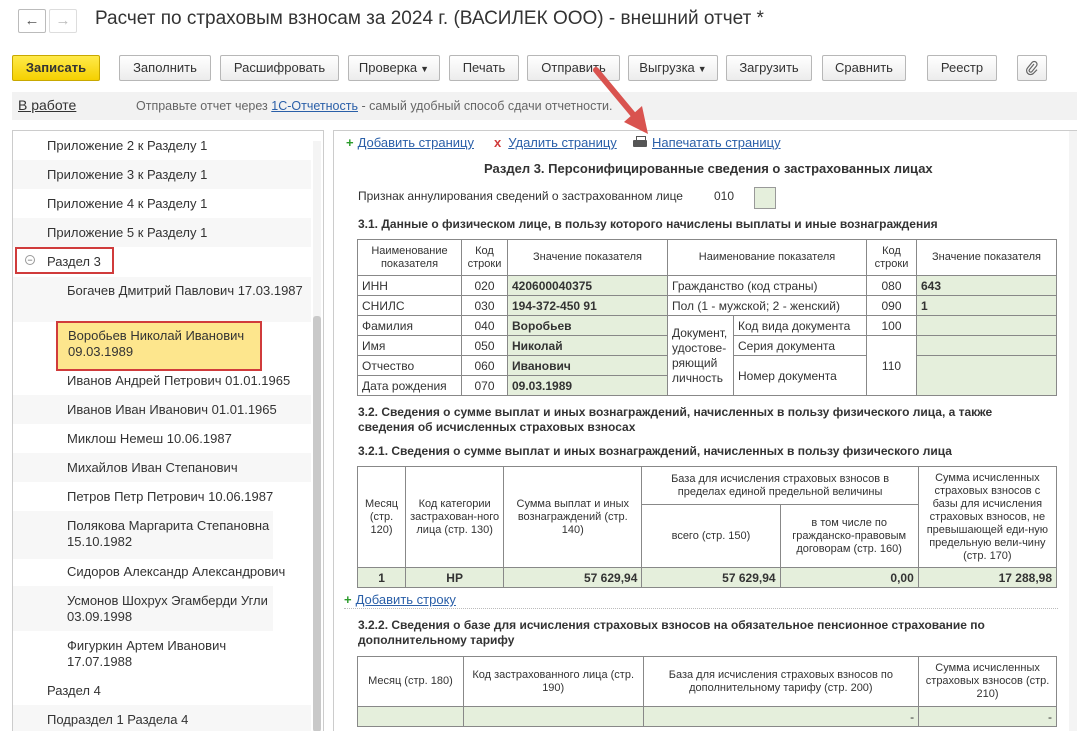 The height and width of the screenshot is (731, 1077). What do you see at coordinates (409, 365) in the screenshot?
I see `field-label: Отчество` at bounding box center [409, 365].